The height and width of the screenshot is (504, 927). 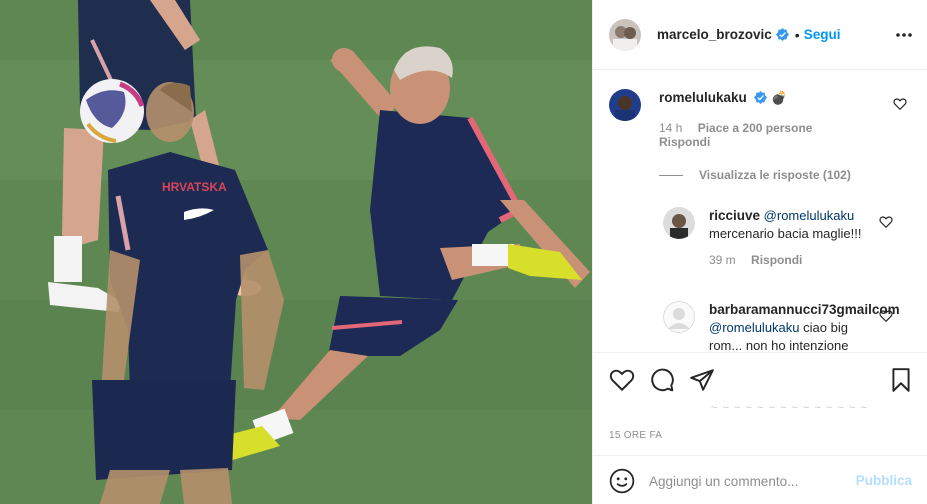 I want to click on view-replies-label: Visualizza le risposte (102), so click(x=775, y=175).